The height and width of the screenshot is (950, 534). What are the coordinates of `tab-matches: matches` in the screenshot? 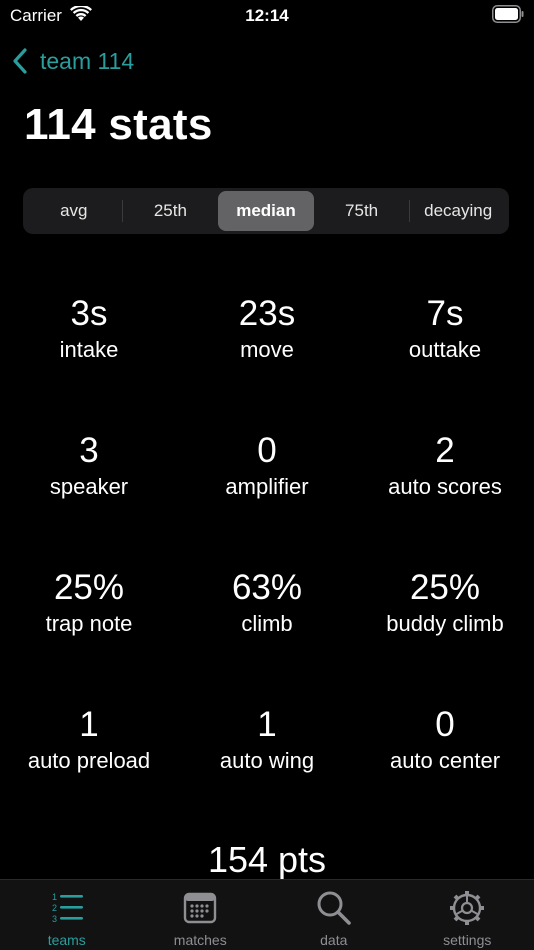 It's located at (201, 915).